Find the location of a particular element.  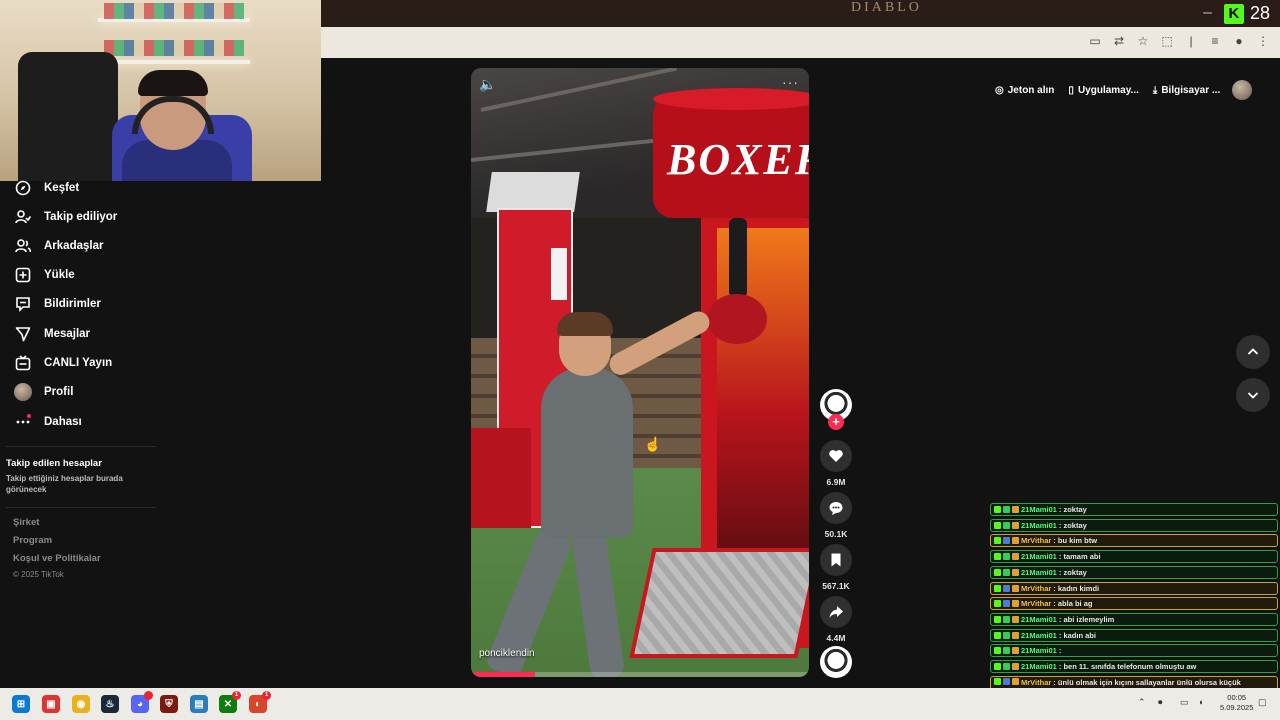

sidebar-item-profile: Profil is located at coordinates (43, 392).